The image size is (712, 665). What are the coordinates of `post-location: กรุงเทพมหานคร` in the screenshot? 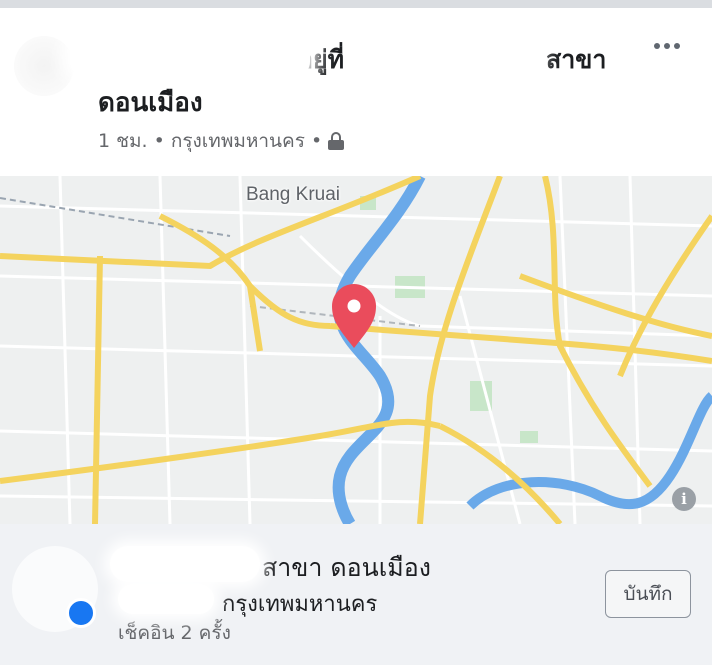 It's located at (238, 141).